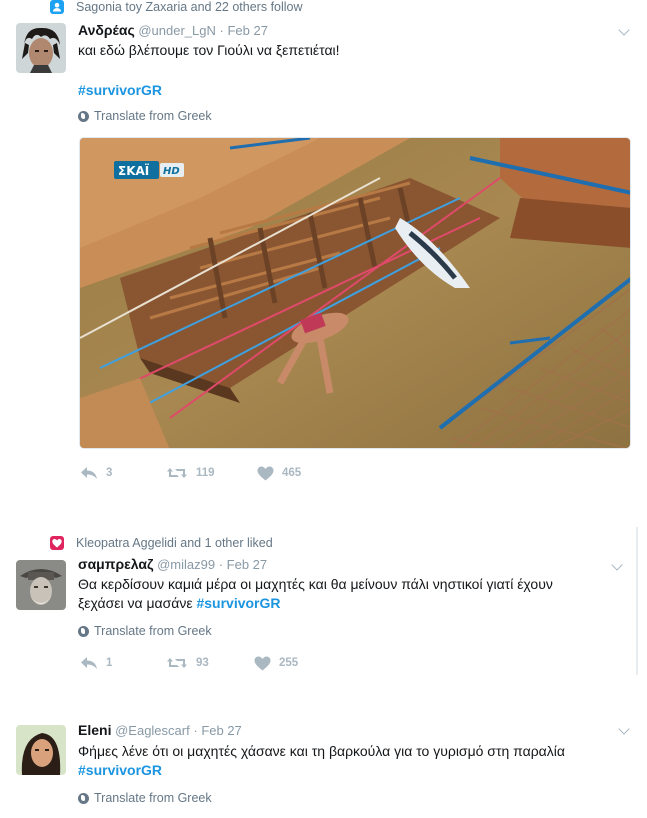  What do you see at coordinates (279, 473) in the screenshot?
I see `like-button: 465` at bounding box center [279, 473].